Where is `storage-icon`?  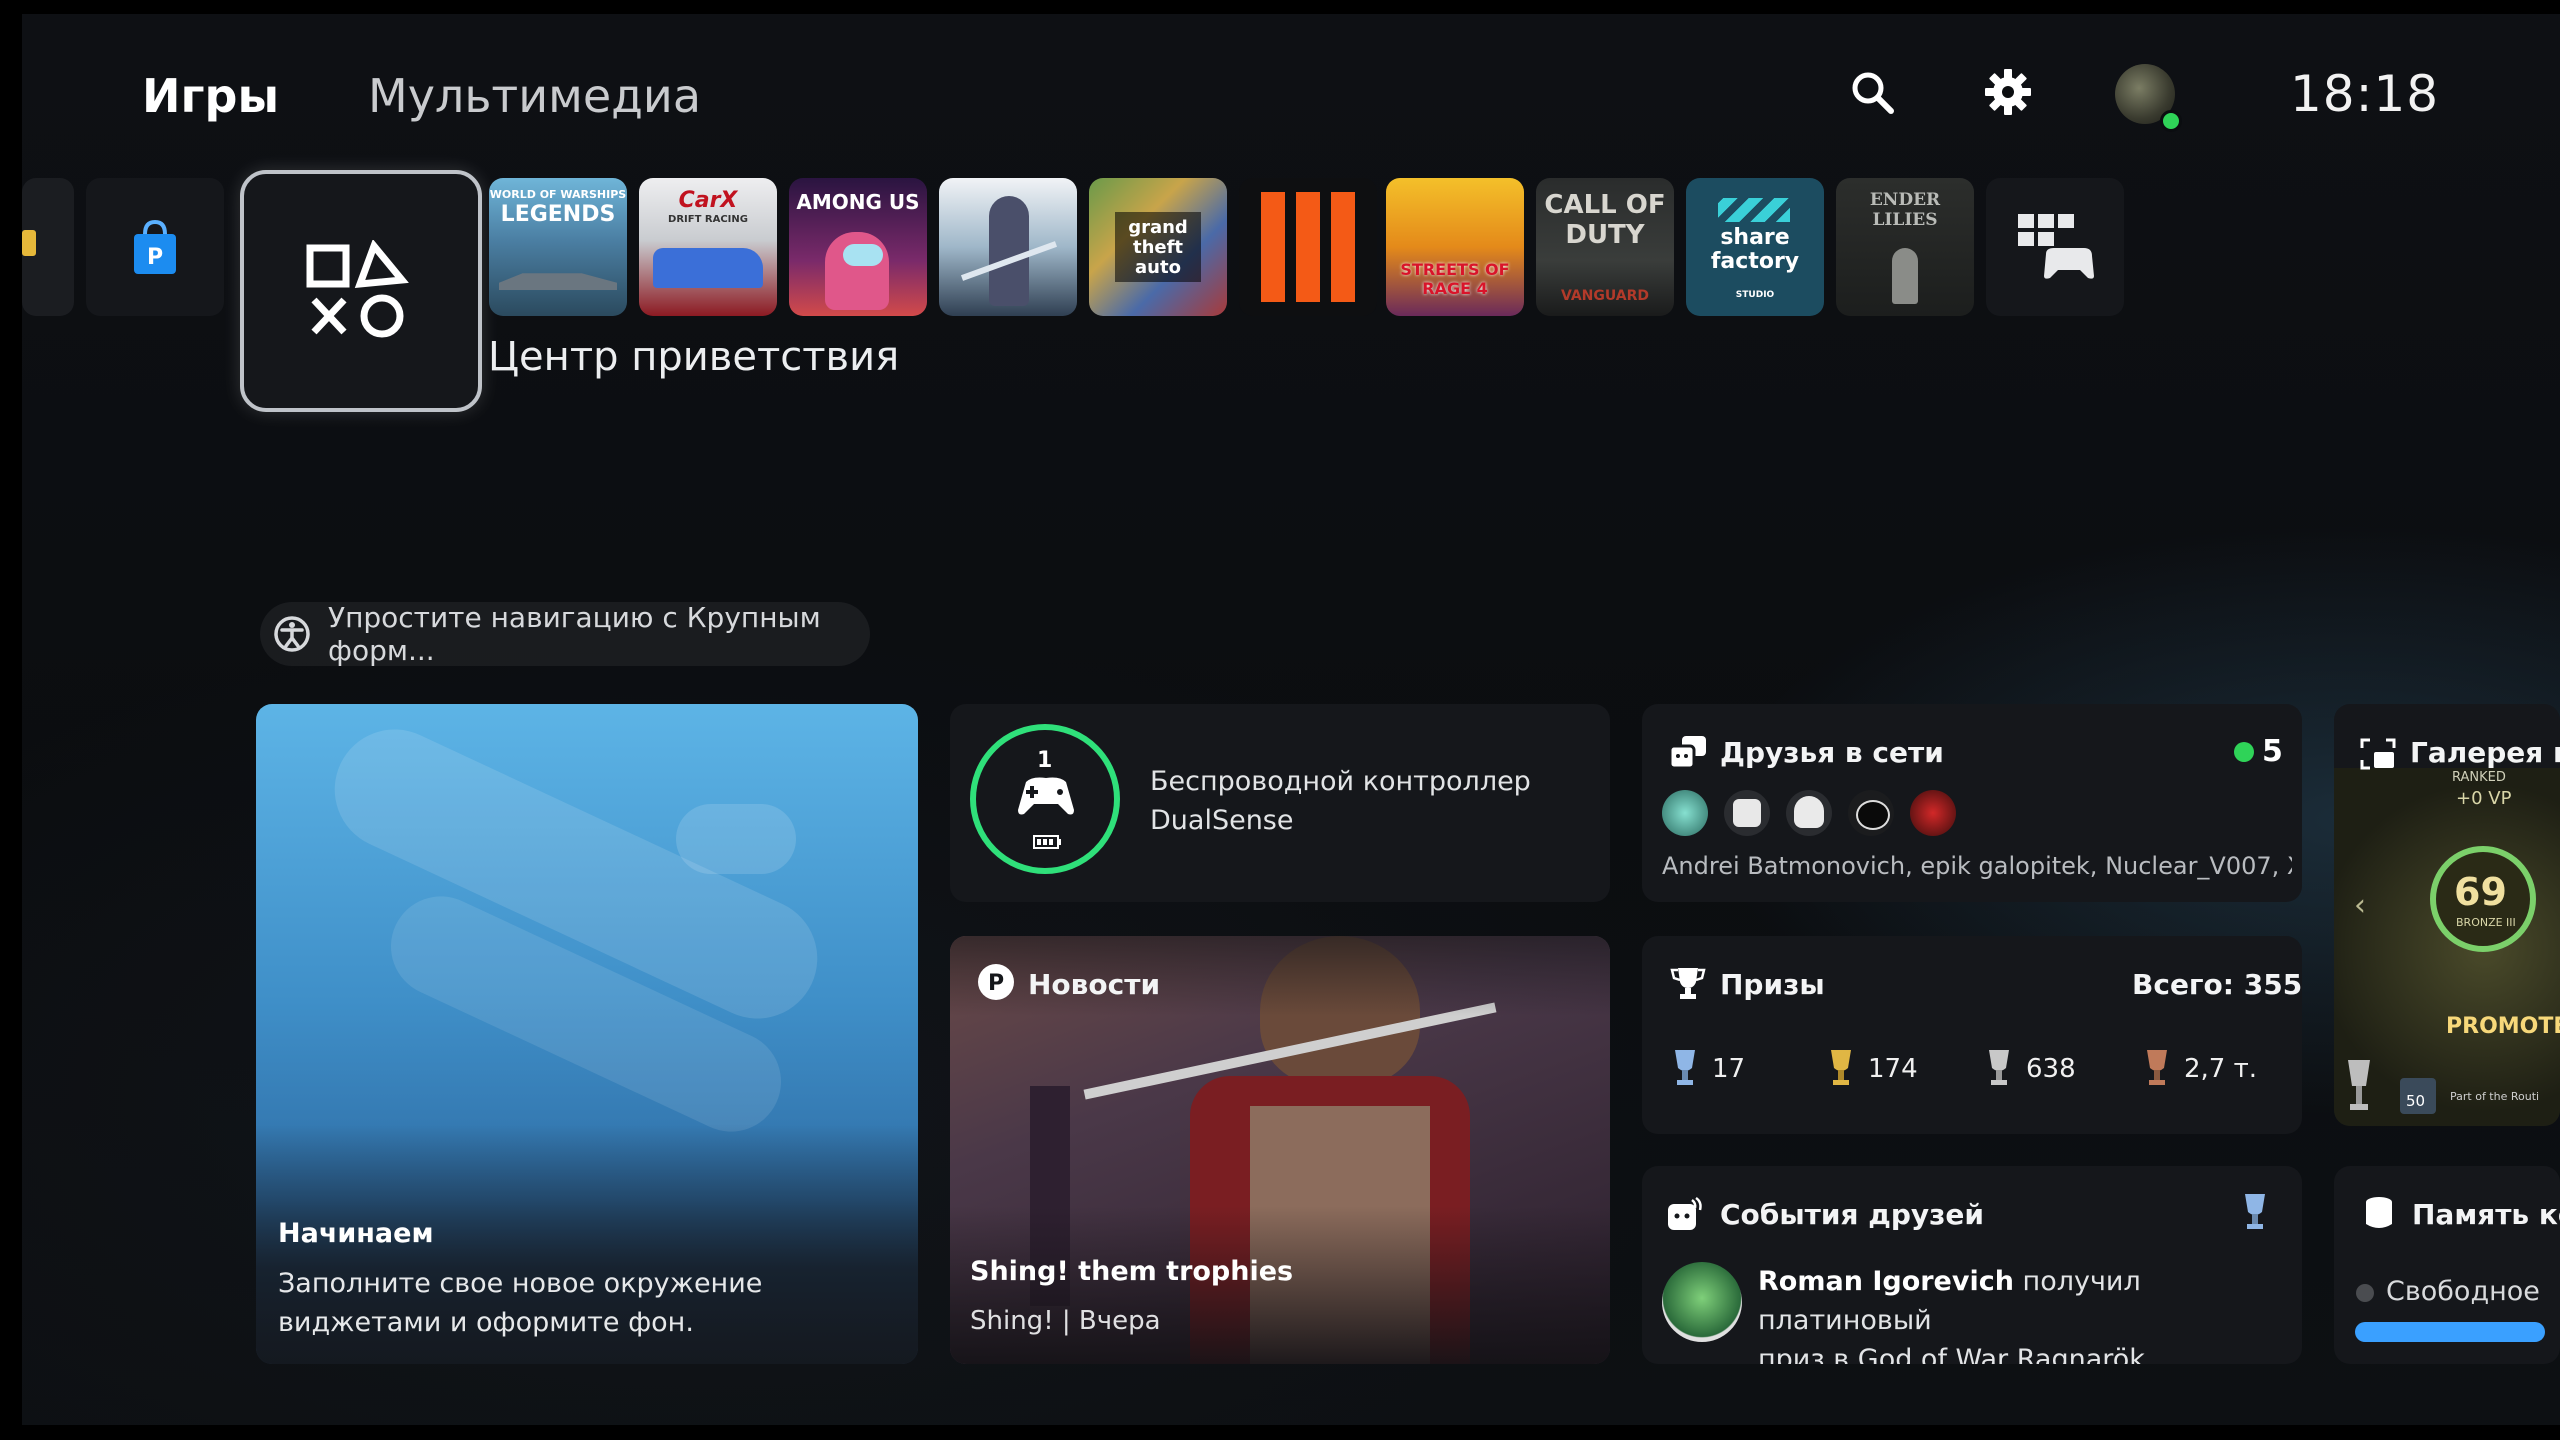
storage-icon is located at coordinates (2379, 1215).